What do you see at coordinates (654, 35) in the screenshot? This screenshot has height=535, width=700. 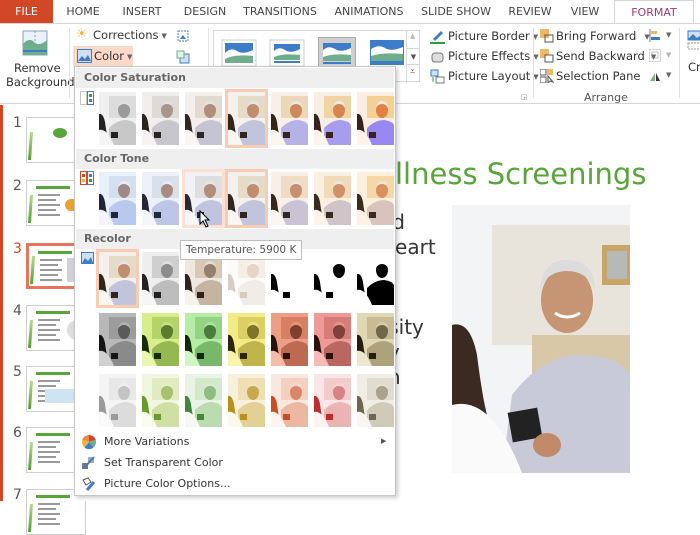 I see `align-icon` at bounding box center [654, 35].